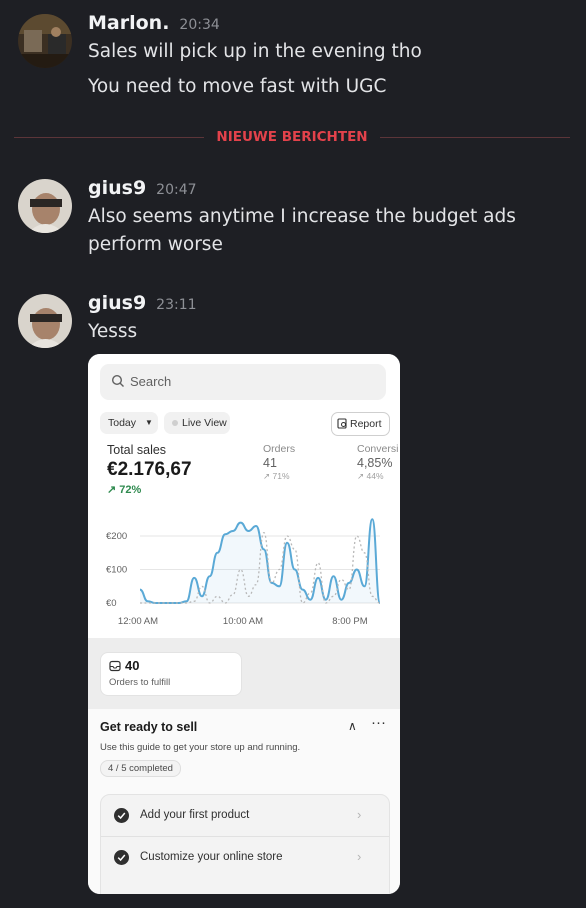 Image resolution: width=586 pixels, height=908 pixels. What do you see at coordinates (366, 424) in the screenshot?
I see `report-label: Report` at bounding box center [366, 424].